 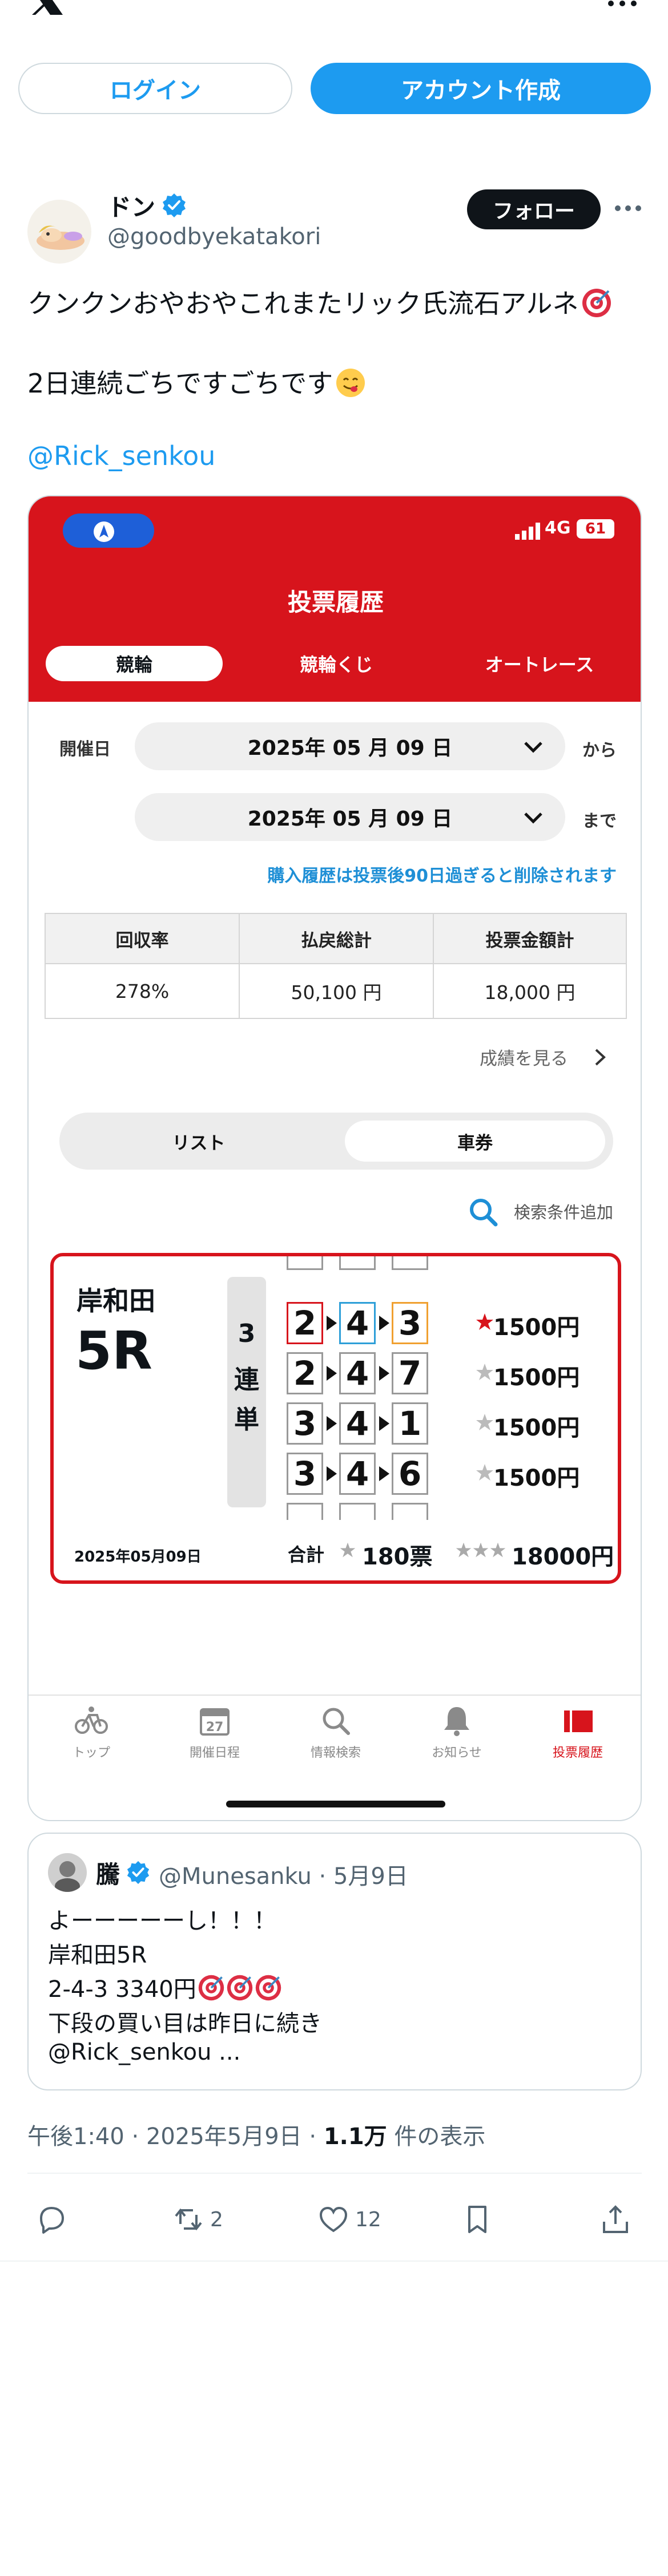 What do you see at coordinates (628, 209) in the screenshot?
I see `more-options-icon` at bounding box center [628, 209].